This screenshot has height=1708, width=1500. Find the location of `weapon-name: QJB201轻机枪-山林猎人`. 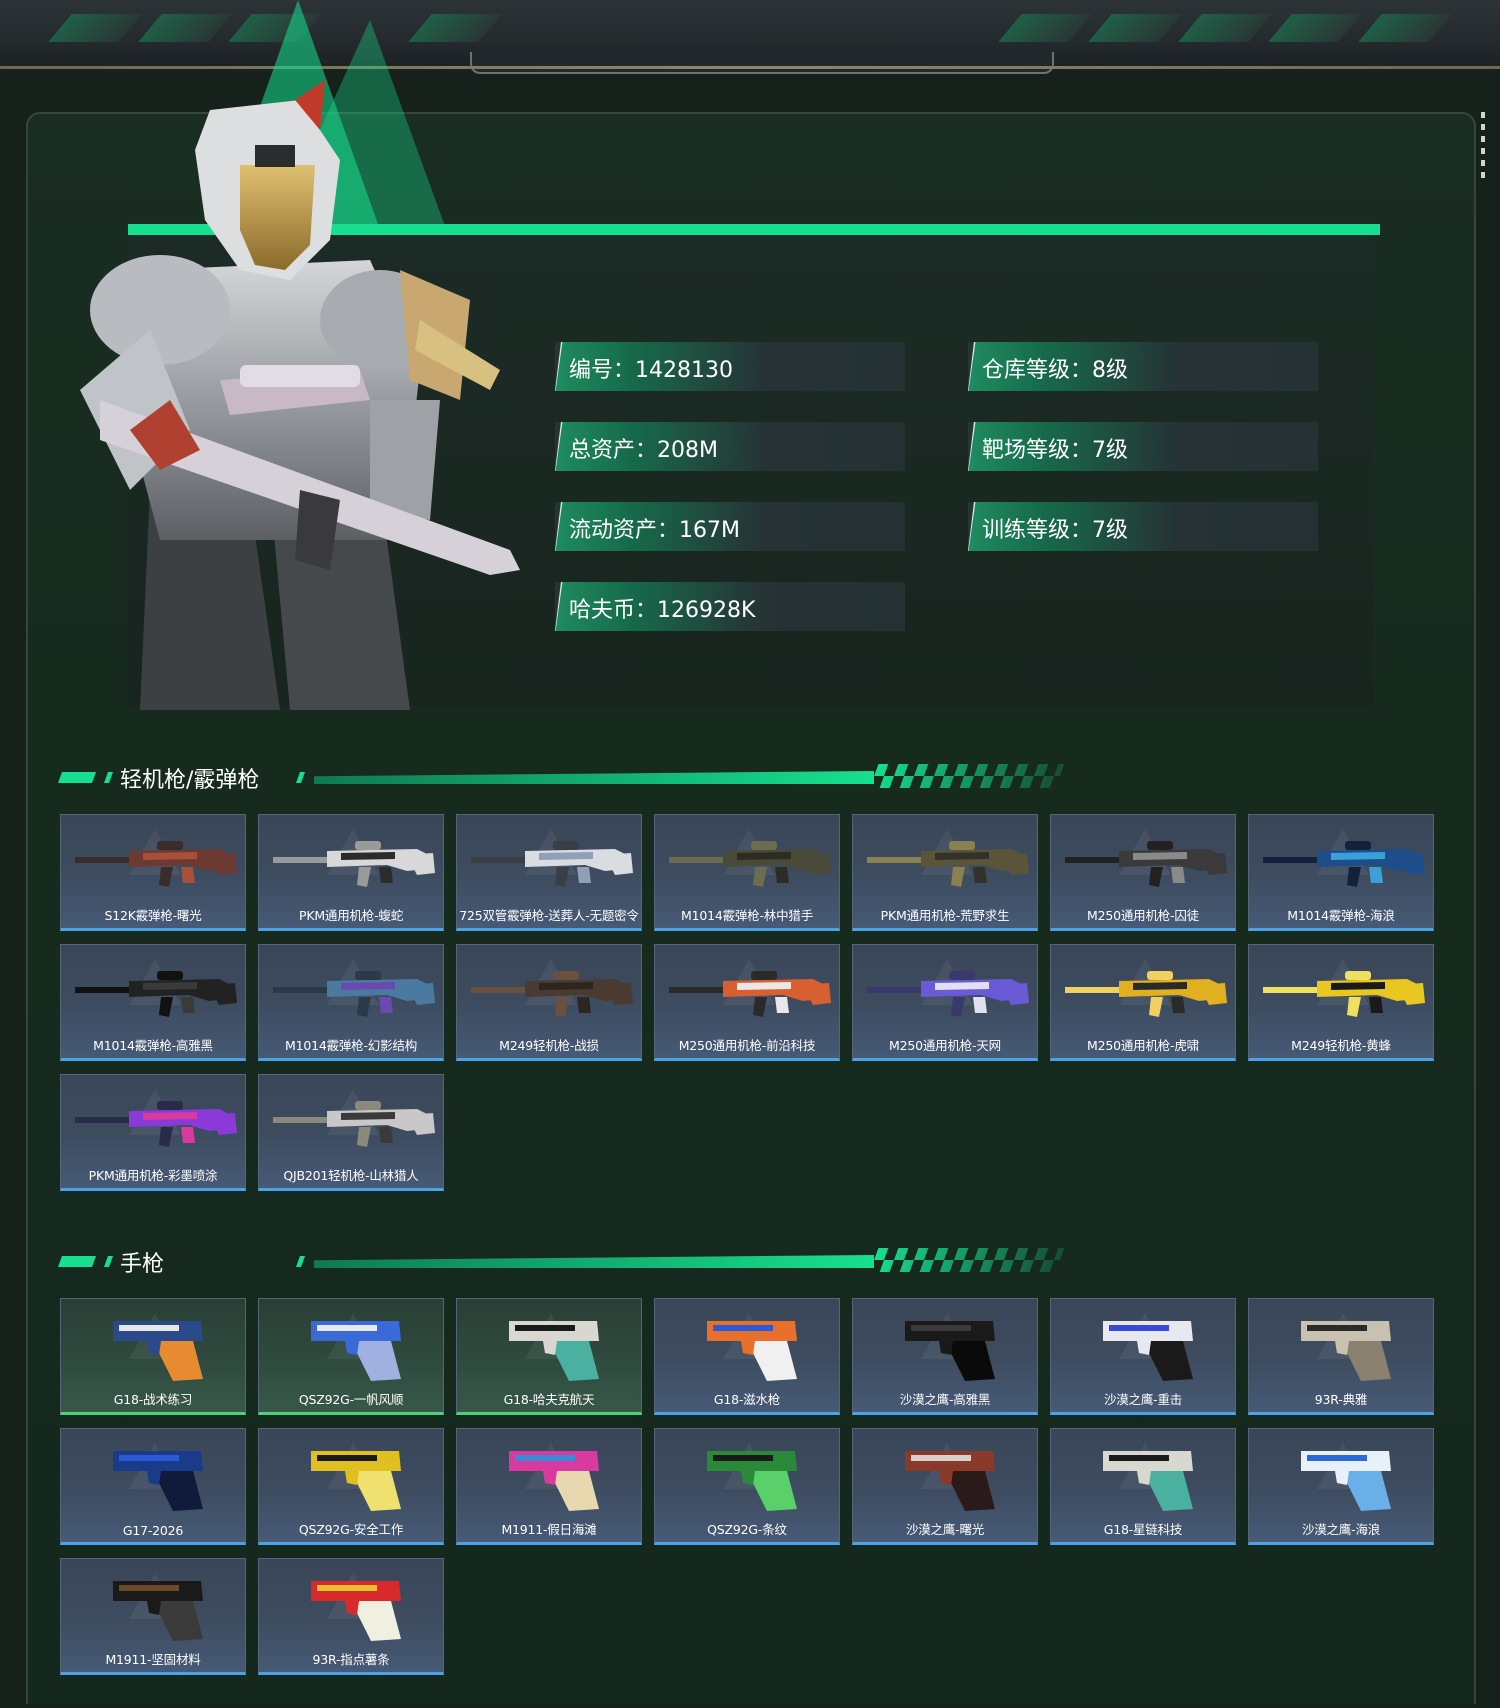

weapon-name: QJB201轻机枪-山林猎人 is located at coordinates (351, 1175).